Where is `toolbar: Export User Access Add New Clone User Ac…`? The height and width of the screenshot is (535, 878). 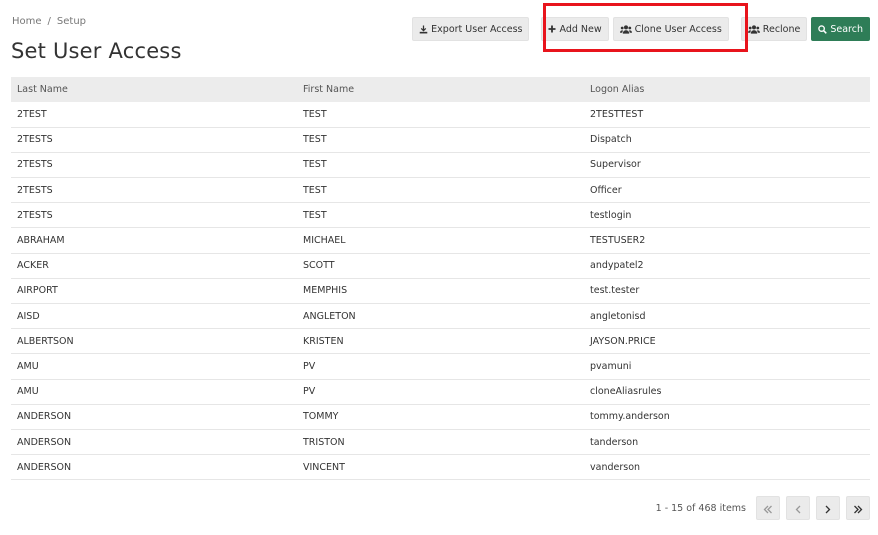 toolbar: Export User Access Add New Clone User Ac… is located at coordinates (641, 29).